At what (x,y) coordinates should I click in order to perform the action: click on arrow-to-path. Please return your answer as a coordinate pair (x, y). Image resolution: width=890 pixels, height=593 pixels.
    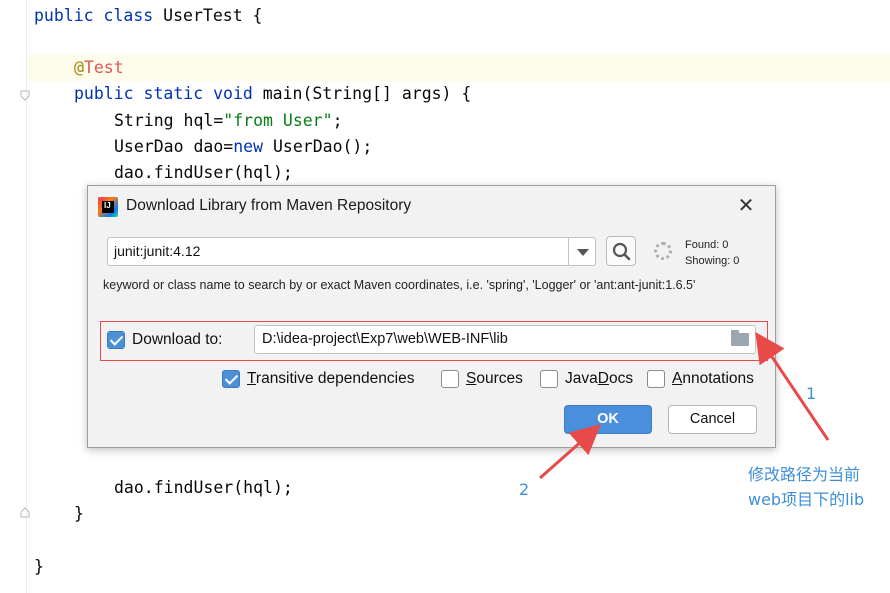
    Looking at the image, I should click on (792, 386).